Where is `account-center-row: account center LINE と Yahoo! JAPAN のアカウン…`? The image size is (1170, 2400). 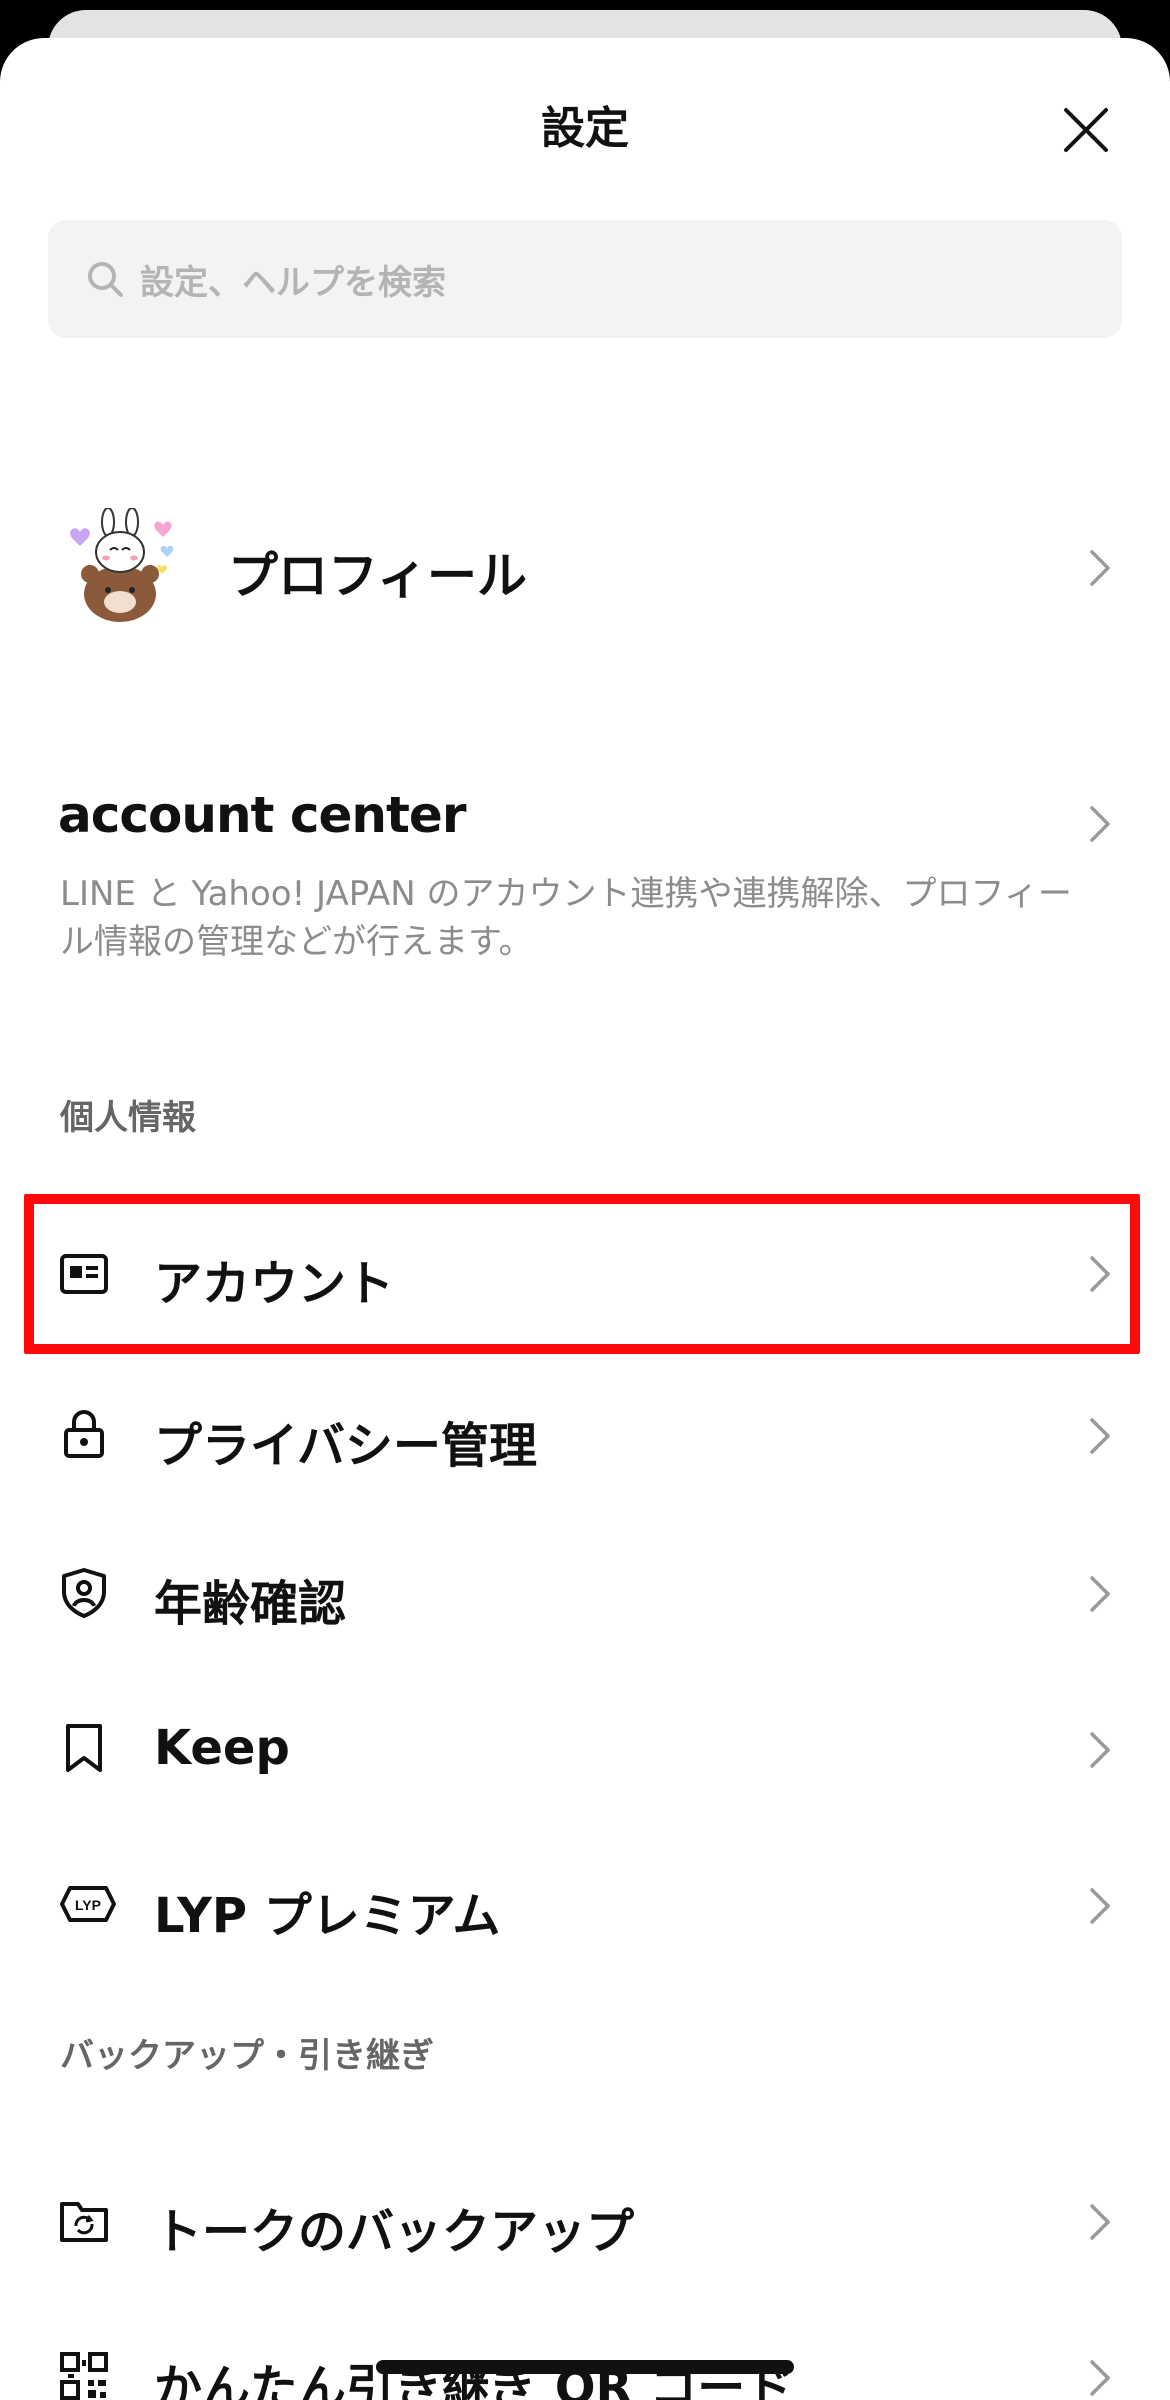
account-center-row: account center LINE と Yahoo! JAPAN のアカウン… is located at coordinates (585, 868).